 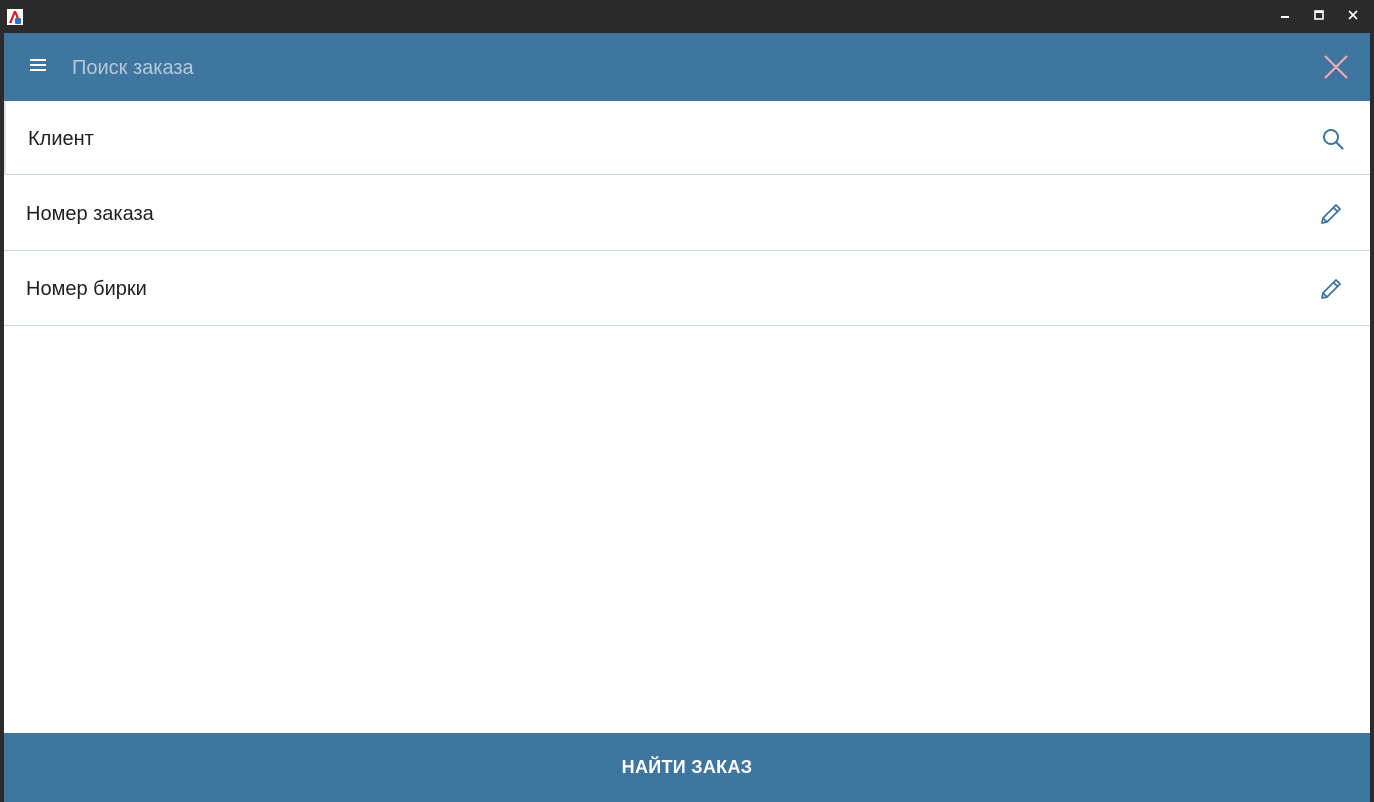 What do you see at coordinates (15, 17) in the screenshot?
I see `app-logo-icon` at bounding box center [15, 17].